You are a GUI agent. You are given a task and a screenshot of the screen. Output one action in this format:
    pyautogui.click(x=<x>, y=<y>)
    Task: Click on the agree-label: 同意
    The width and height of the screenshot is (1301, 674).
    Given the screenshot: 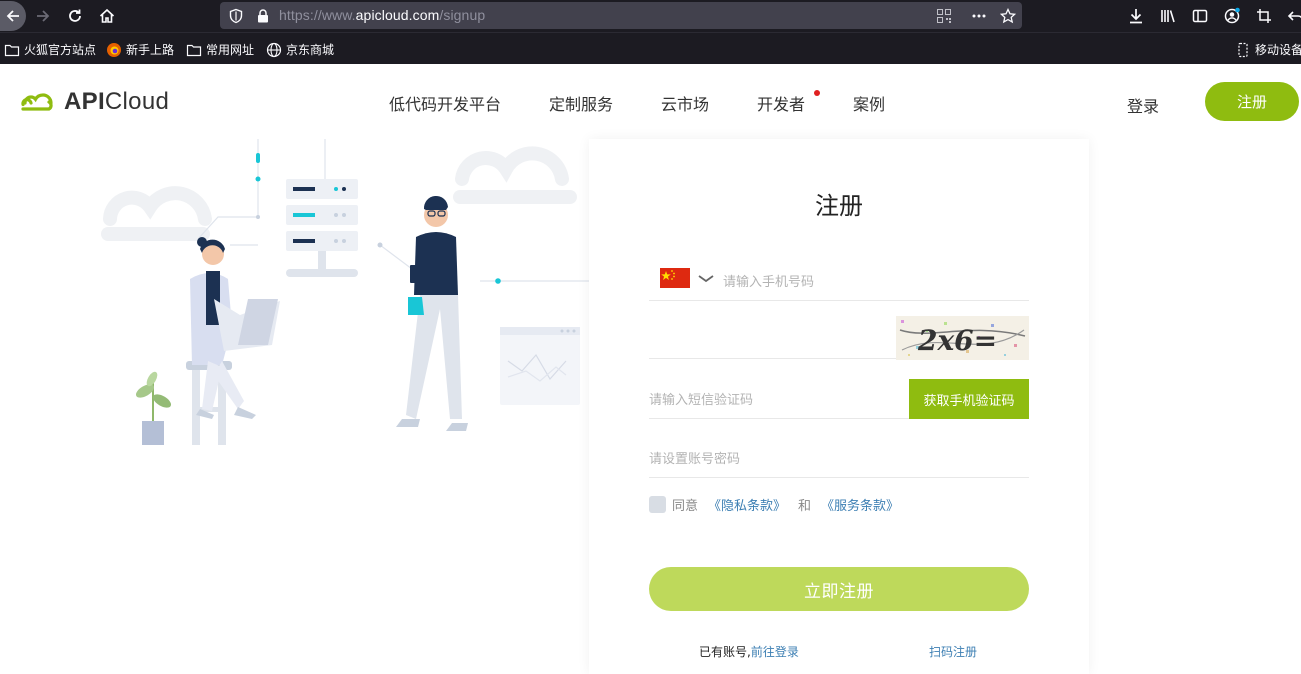 What is the action you would take?
    pyautogui.click(x=685, y=506)
    